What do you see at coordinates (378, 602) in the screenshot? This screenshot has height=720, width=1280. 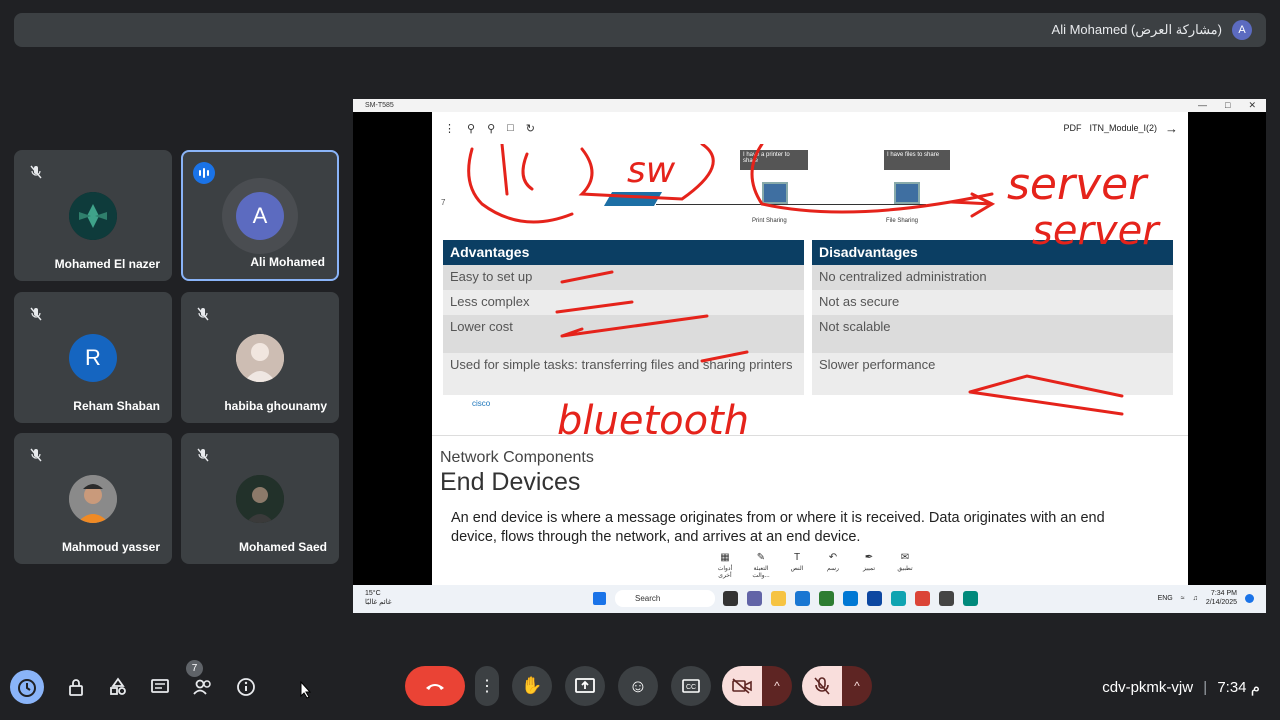 I see `weather-desc: غائم غالبًا` at bounding box center [378, 602].